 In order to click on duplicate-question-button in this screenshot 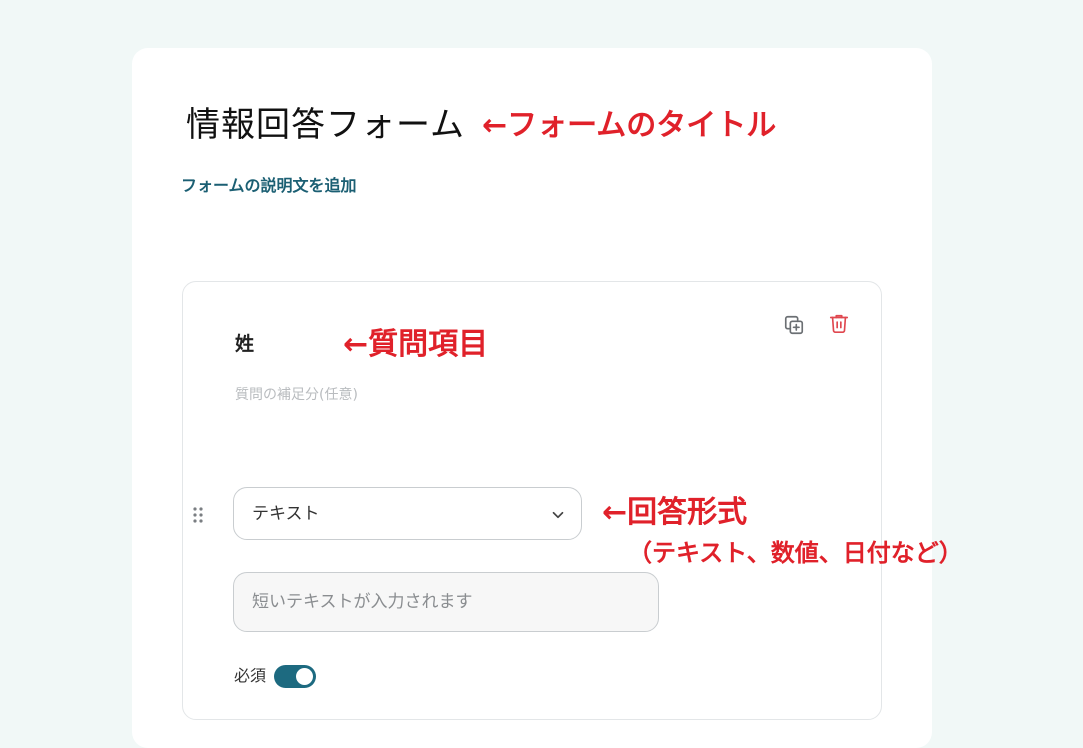, I will do `click(794, 325)`.